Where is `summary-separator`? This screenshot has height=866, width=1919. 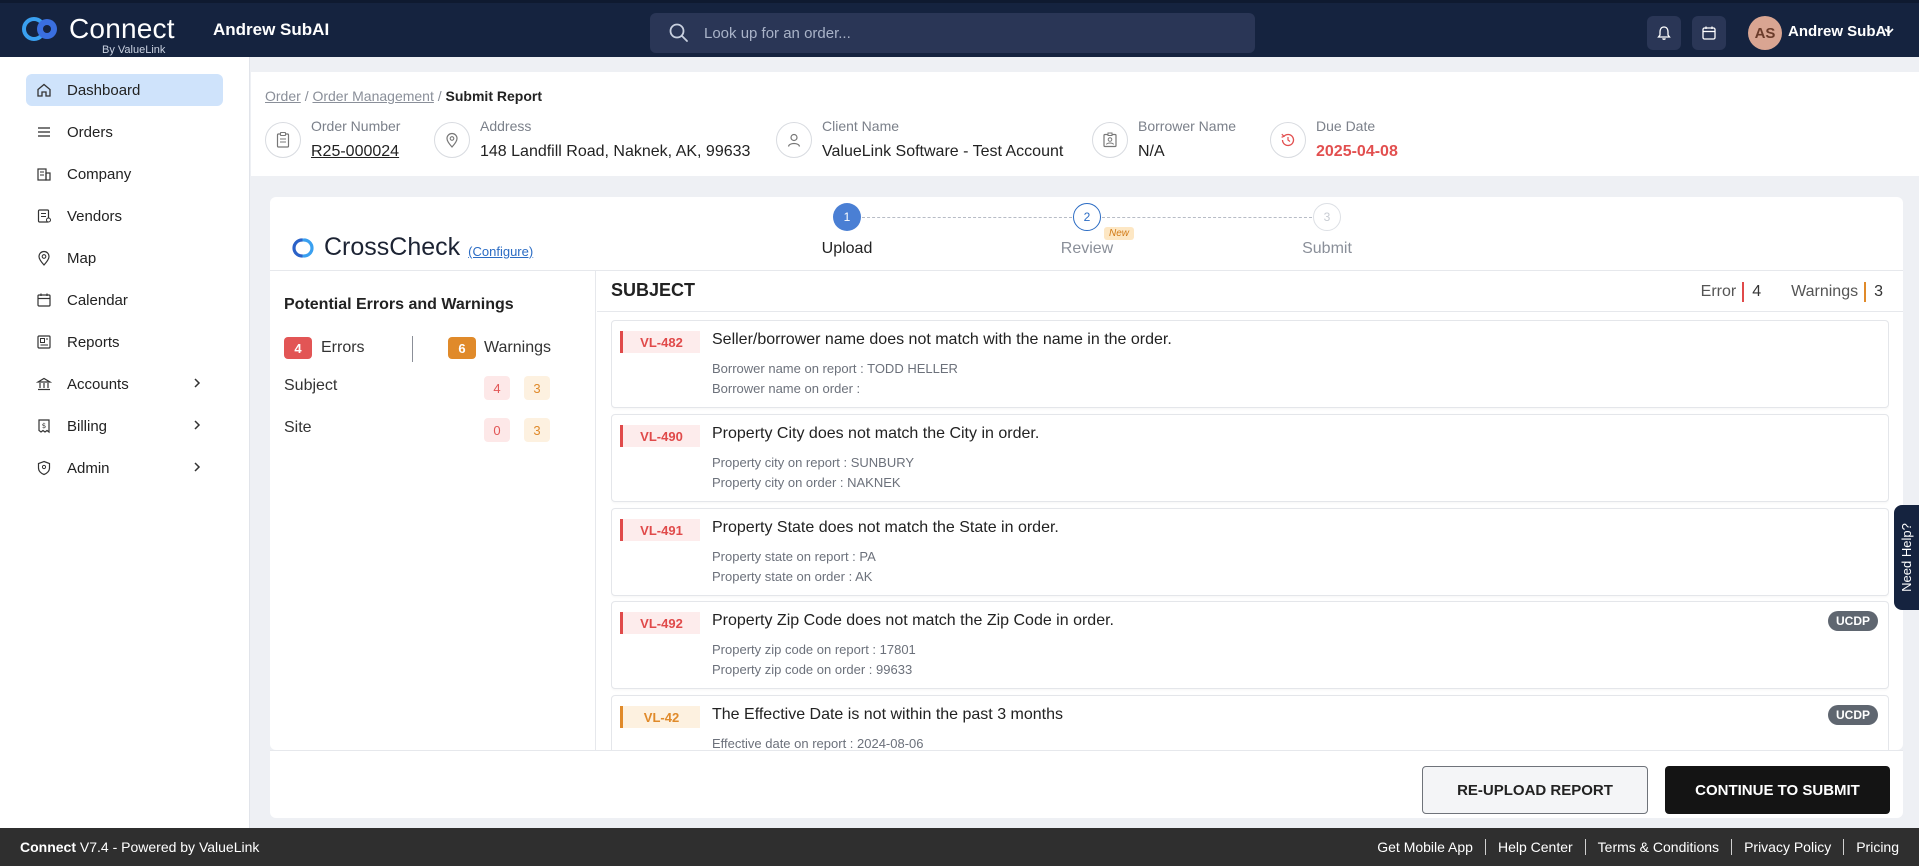 summary-separator is located at coordinates (412, 349).